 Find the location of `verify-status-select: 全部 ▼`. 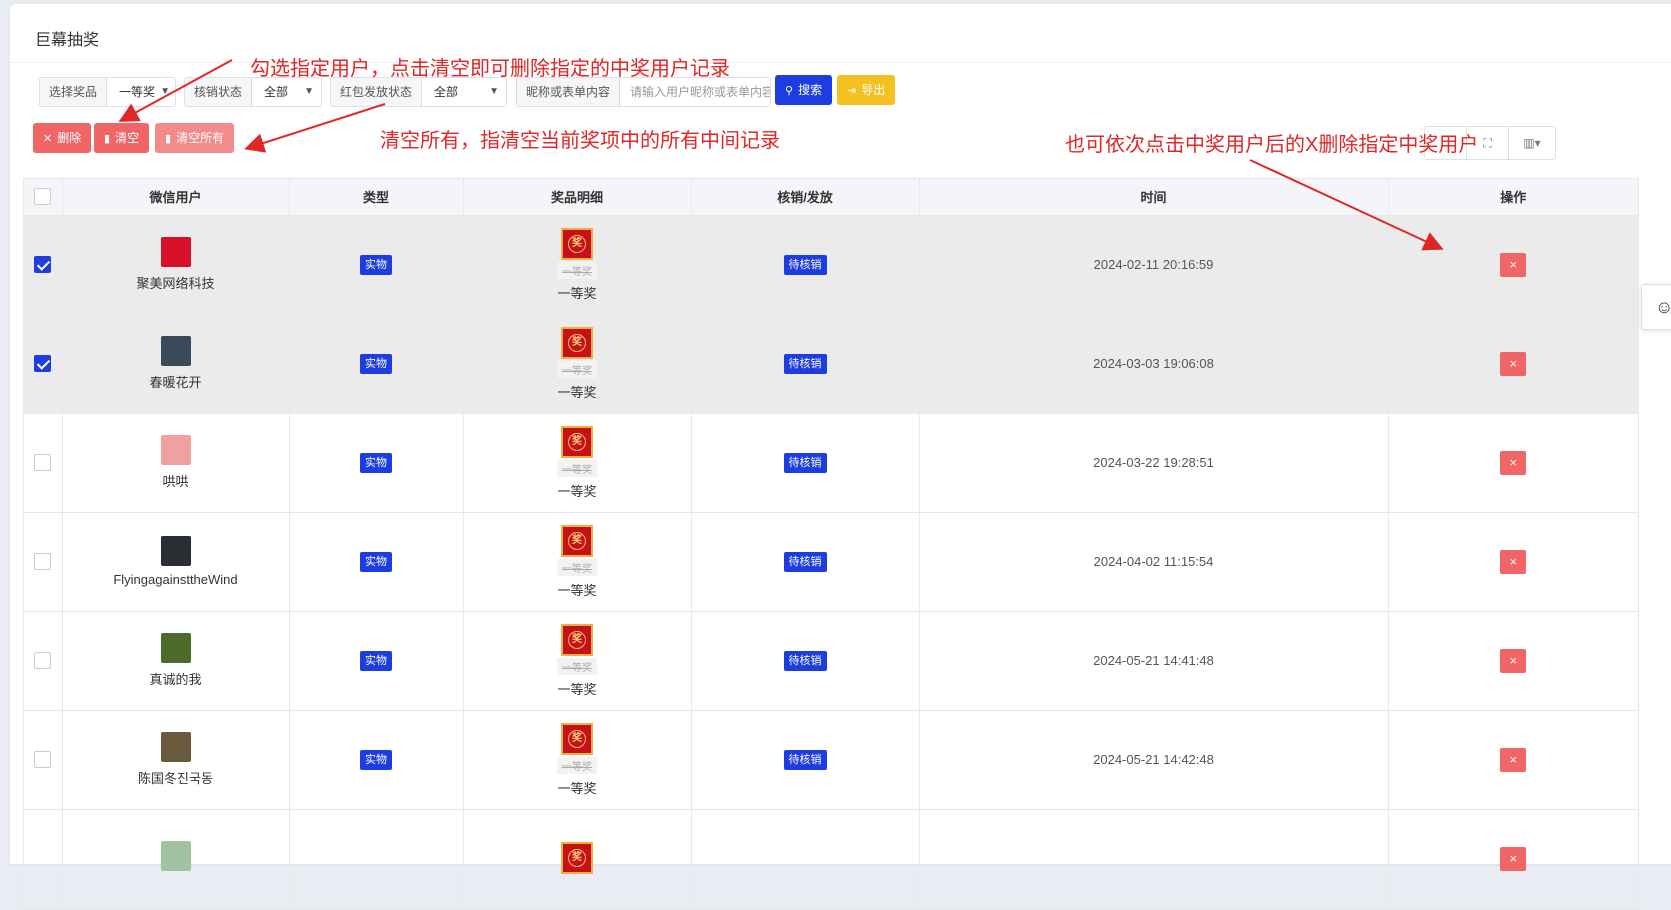

verify-status-select: 全部 ▼ is located at coordinates (286, 92).